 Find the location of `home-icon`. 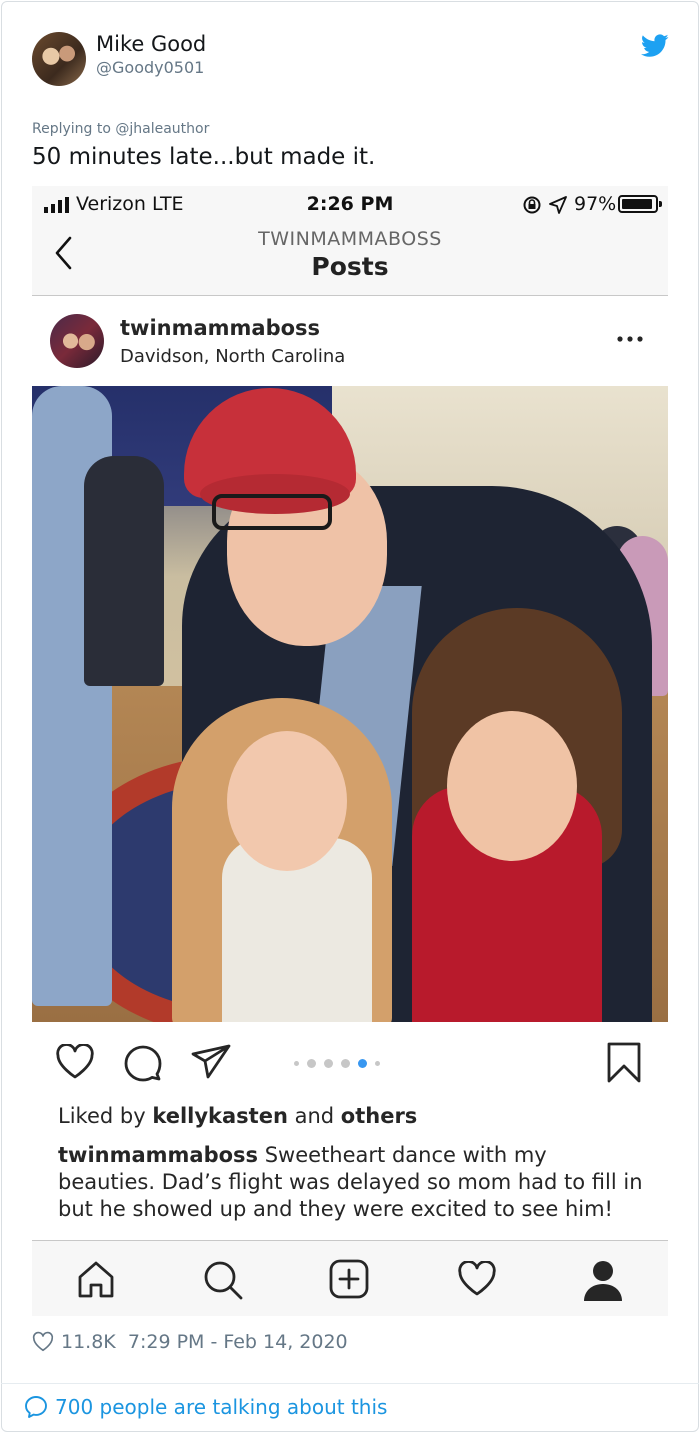

home-icon is located at coordinates (96, 1279).